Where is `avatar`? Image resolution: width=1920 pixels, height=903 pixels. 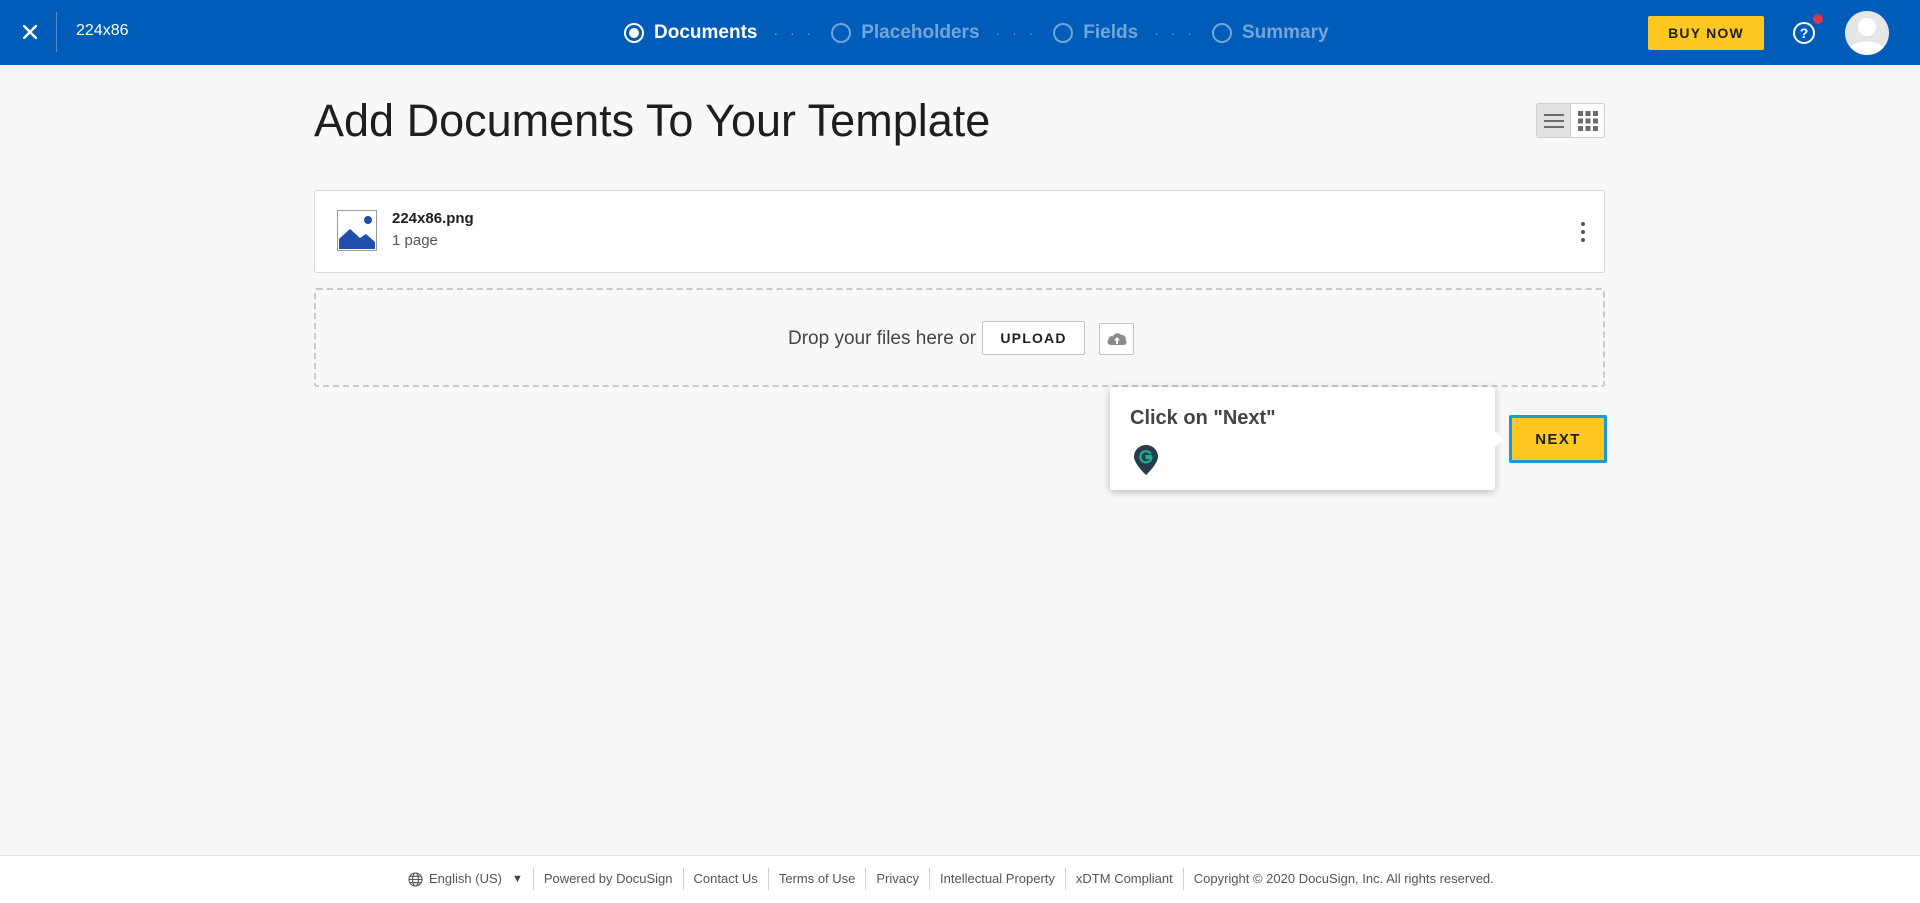 avatar is located at coordinates (1867, 33).